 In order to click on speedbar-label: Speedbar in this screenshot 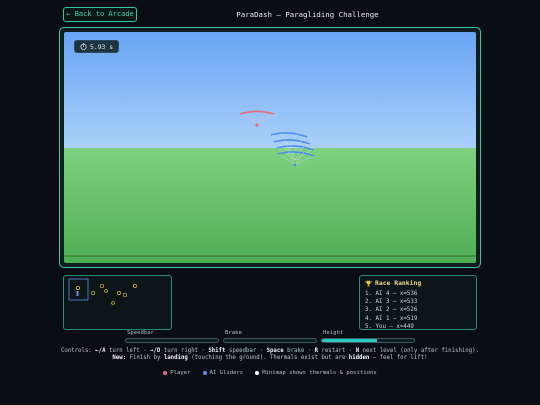, I will do `click(140, 333)`.